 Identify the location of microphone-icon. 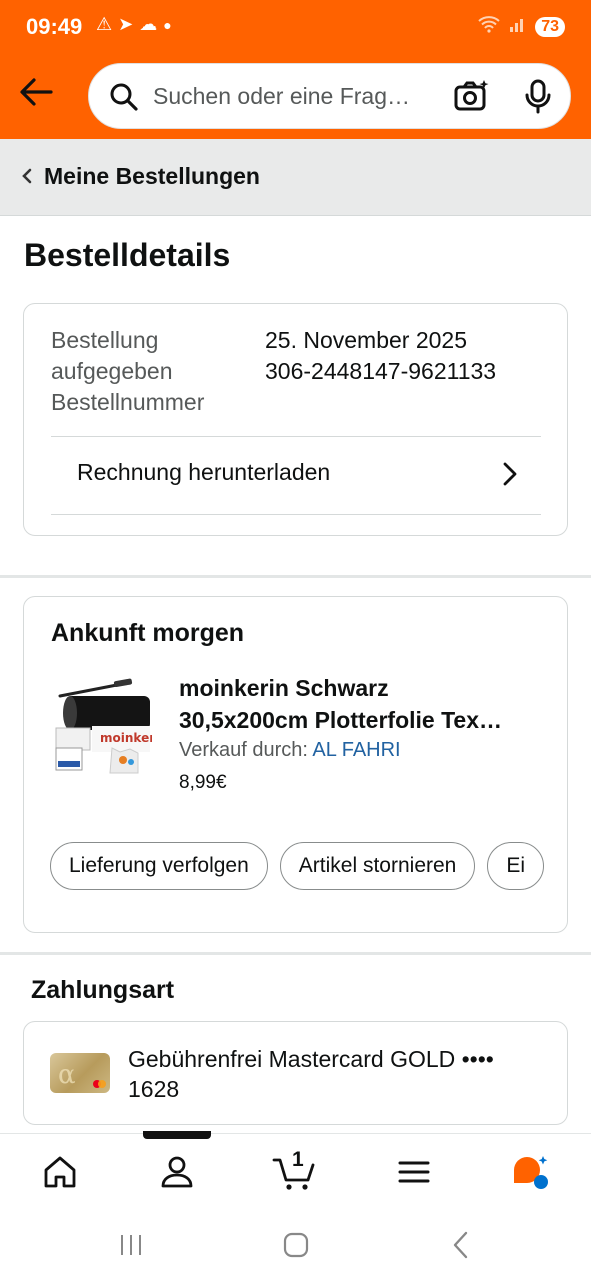
(538, 97).